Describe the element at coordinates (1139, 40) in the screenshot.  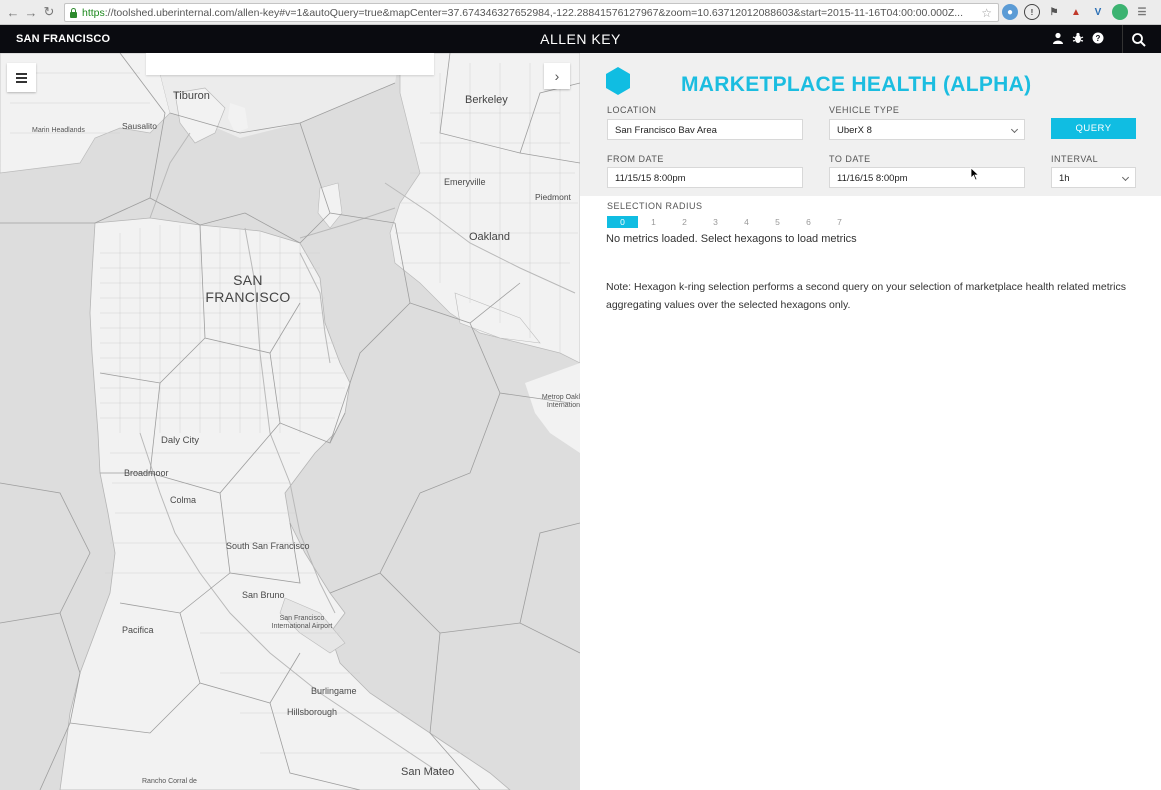
I see `search-icon` at that location.